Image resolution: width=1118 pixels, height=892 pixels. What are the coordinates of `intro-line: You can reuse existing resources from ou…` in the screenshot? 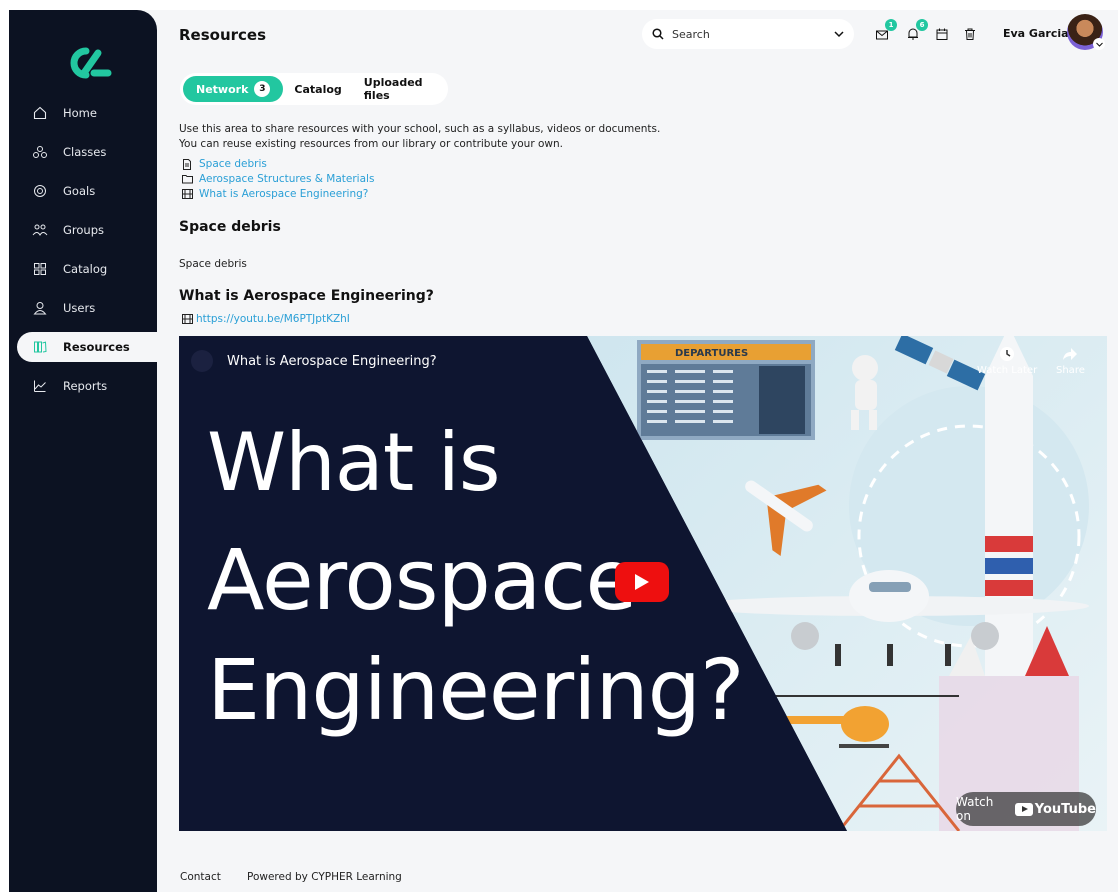 It's located at (371, 144).